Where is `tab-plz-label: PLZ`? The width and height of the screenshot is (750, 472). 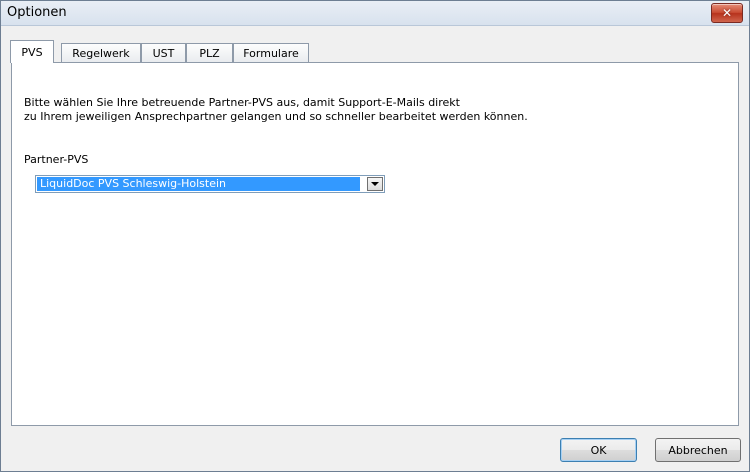 tab-plz-label: PLZ is located at coordinates (209, 53).